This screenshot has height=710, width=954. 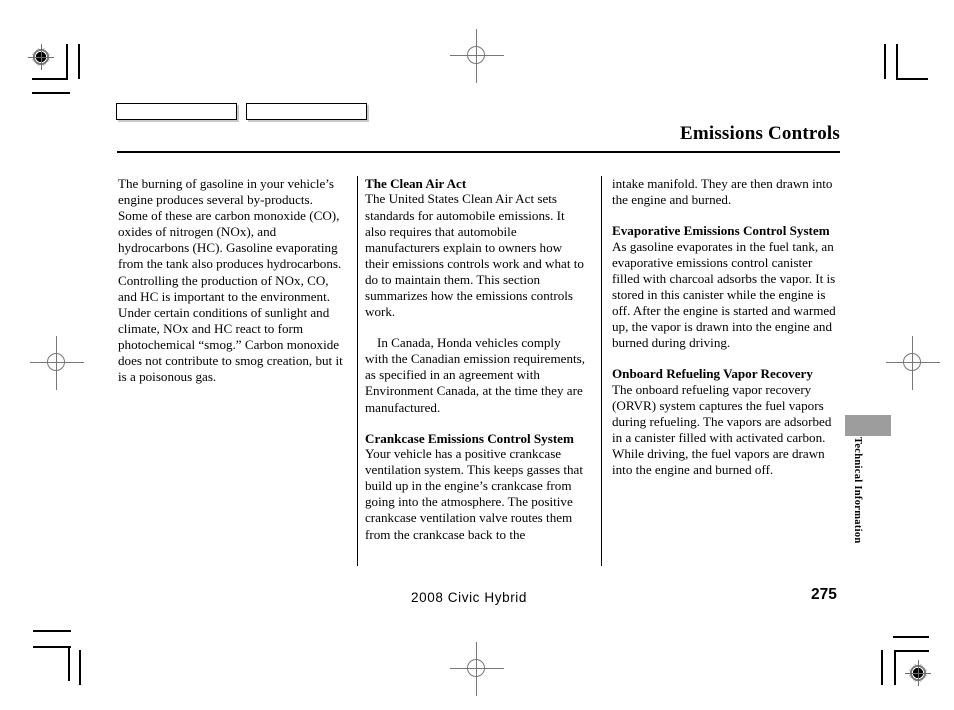 What do you see at coordinates (52, 631) in the screenshot?
I see `crop-mark-bottom-left-horizontal-outer` at bounding box center [52, 631].